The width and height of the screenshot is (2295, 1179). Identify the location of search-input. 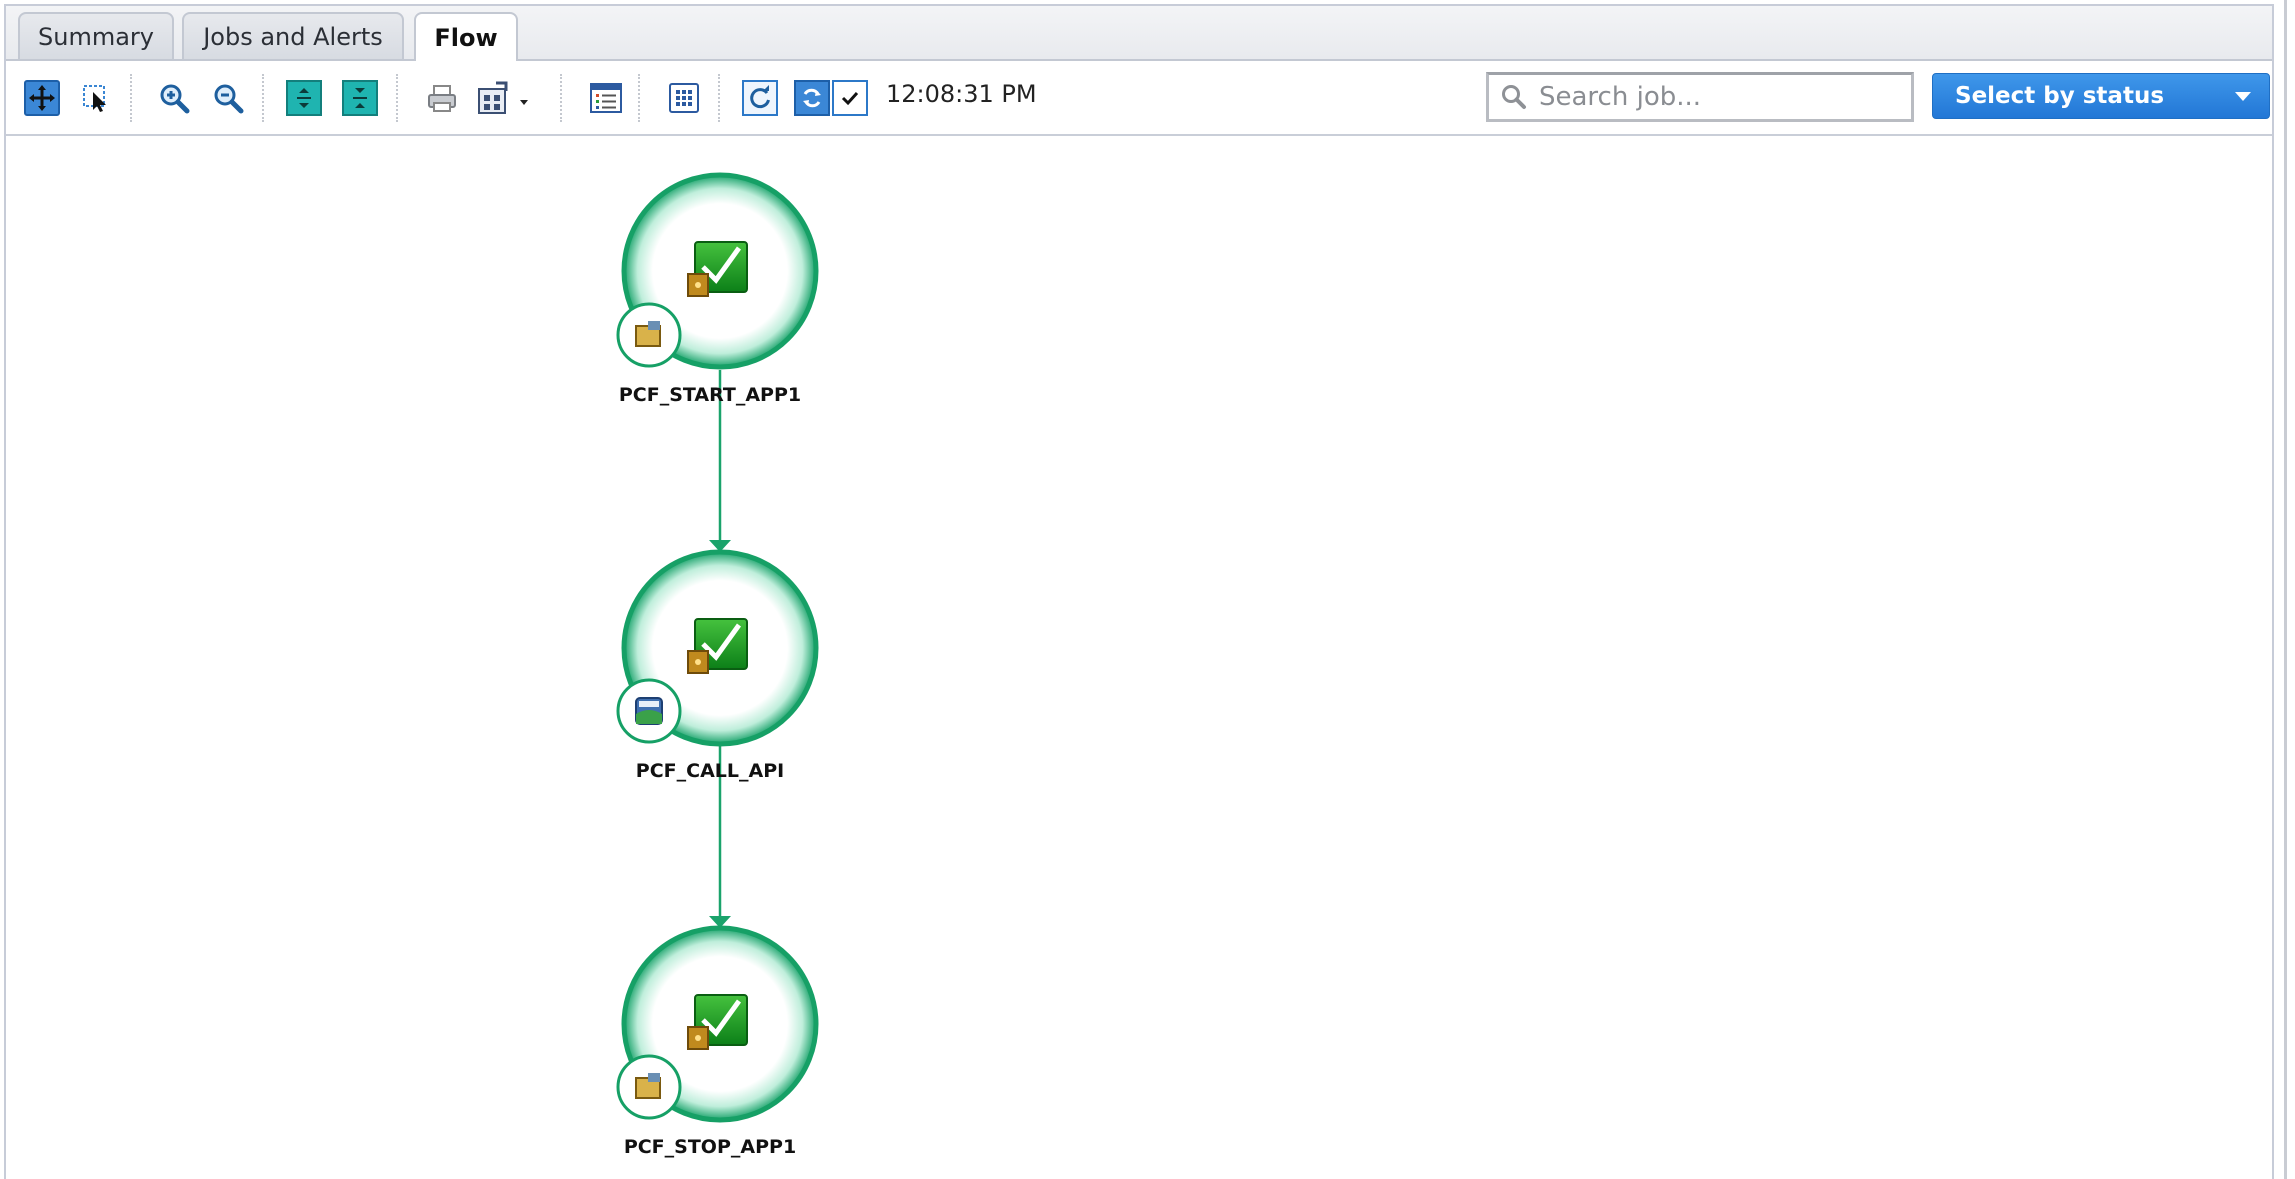
(1719, 97).